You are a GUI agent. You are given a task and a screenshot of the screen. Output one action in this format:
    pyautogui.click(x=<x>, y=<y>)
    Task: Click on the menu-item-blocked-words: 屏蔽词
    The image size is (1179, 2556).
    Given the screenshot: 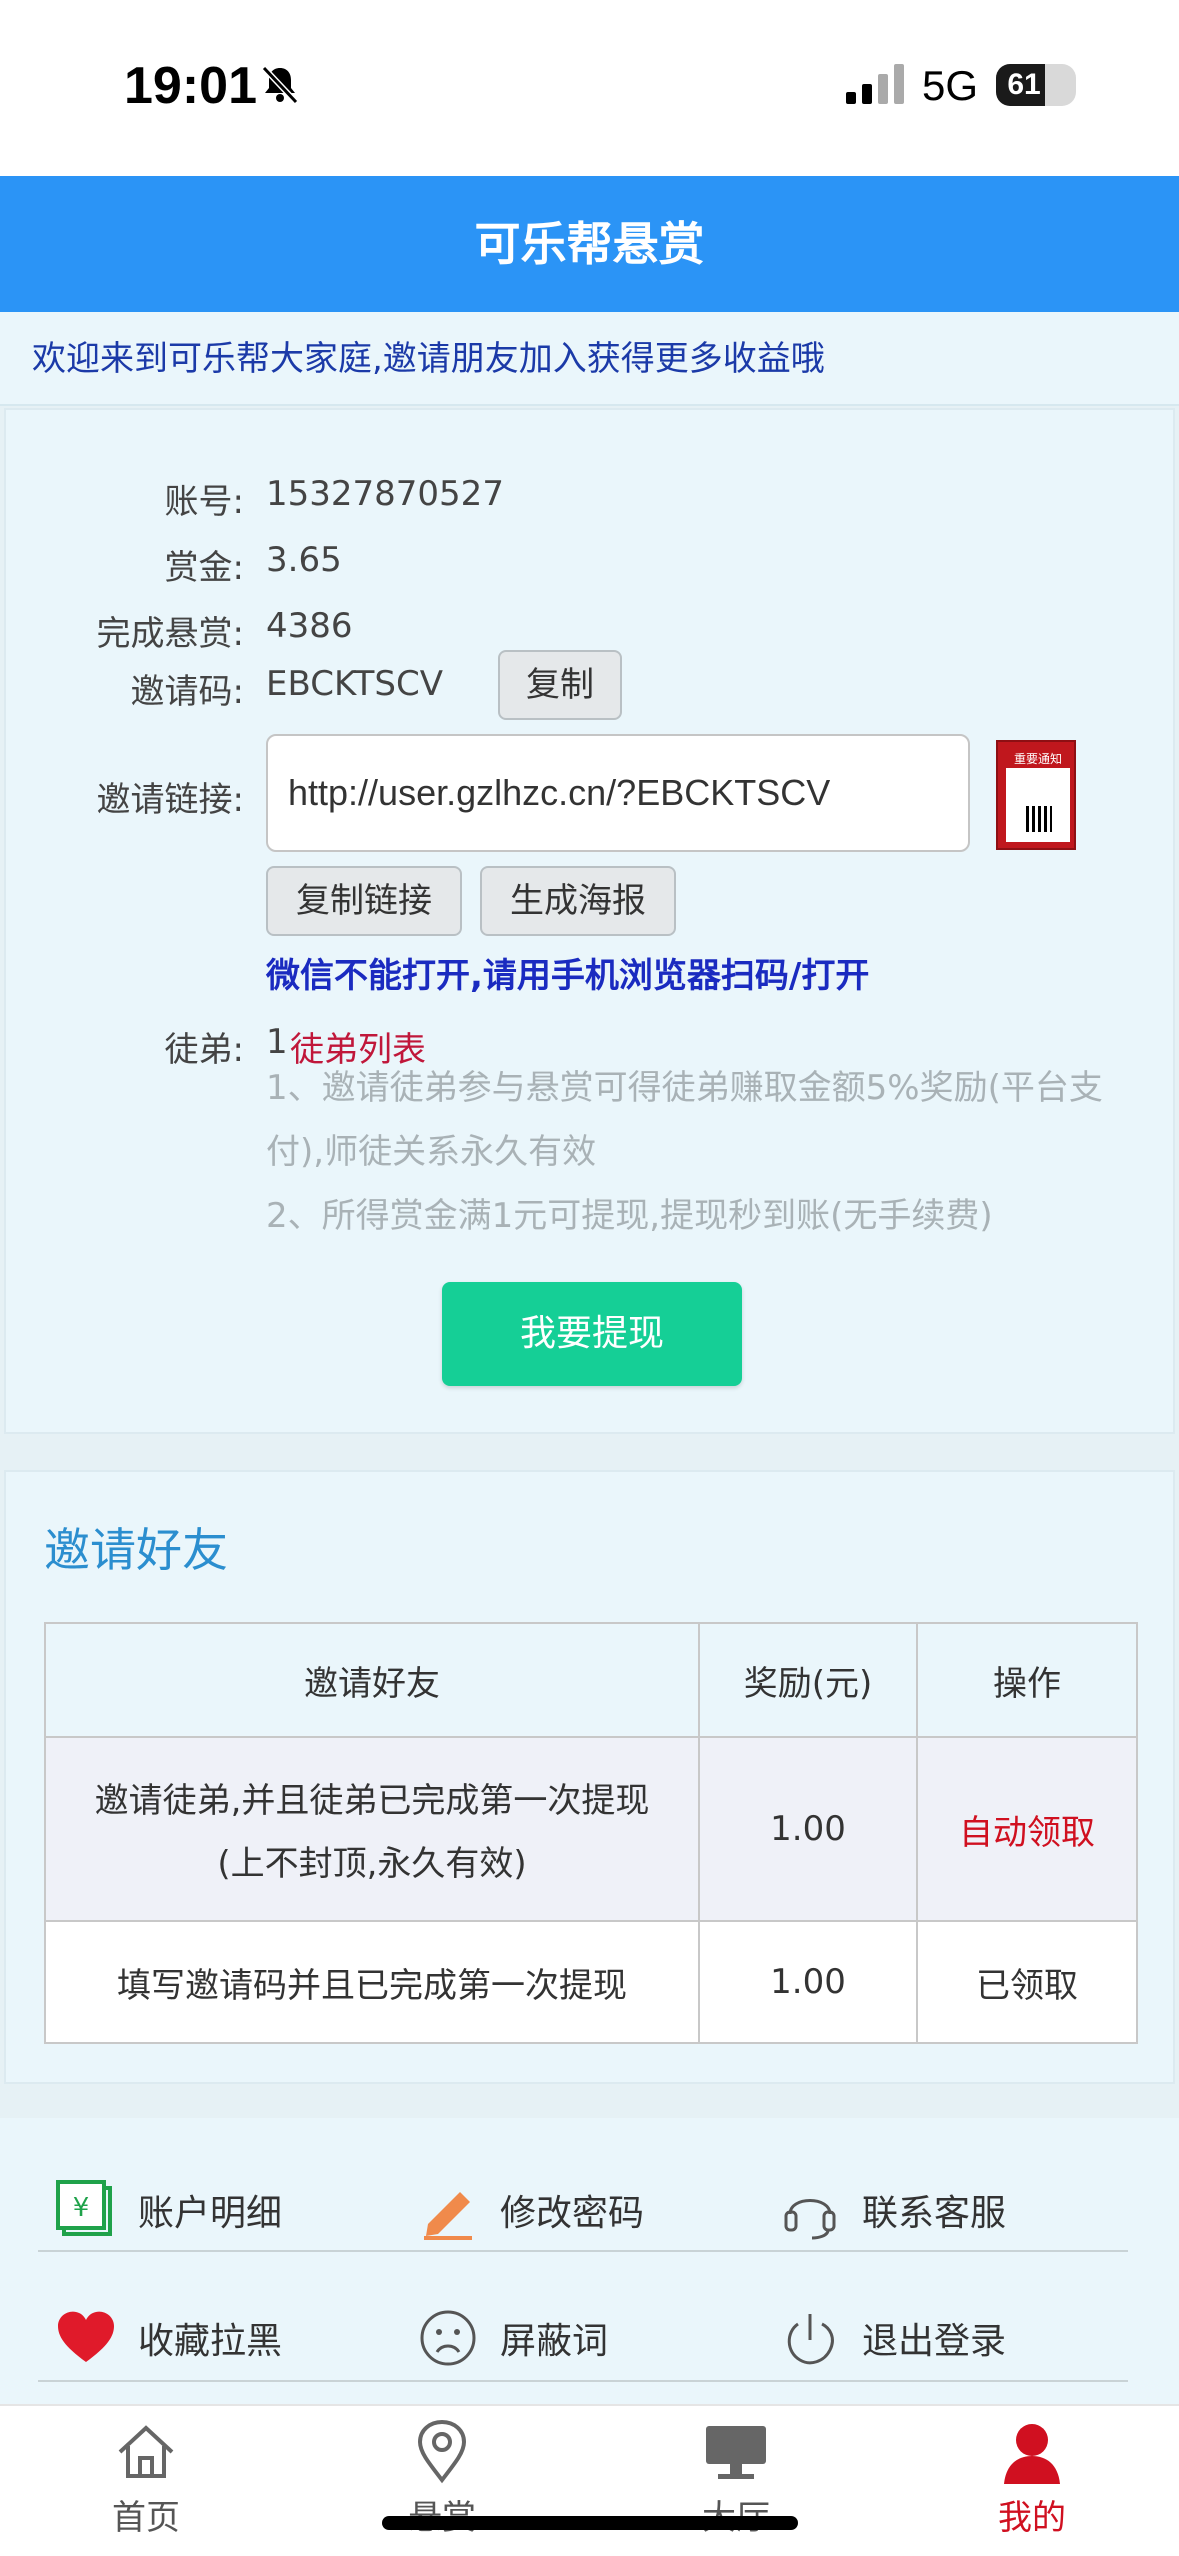 What is the action you would take?
    pyautogui.click(x=512, y=2338)
    